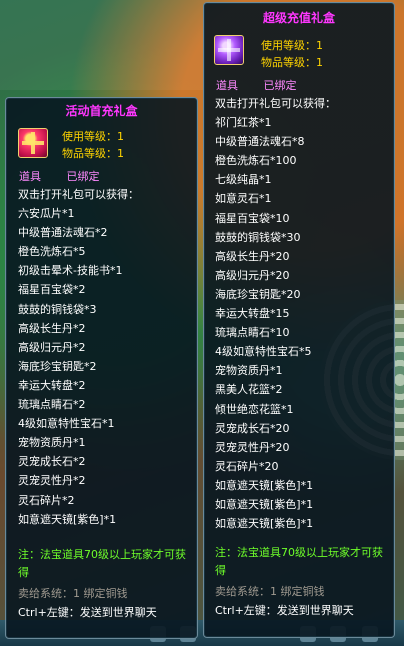 This screenshot has width=404, height=646. Describe the element at coordinates (46, 214) in the screenshot. I see `list-item: 六安瓜片*1` at that location.